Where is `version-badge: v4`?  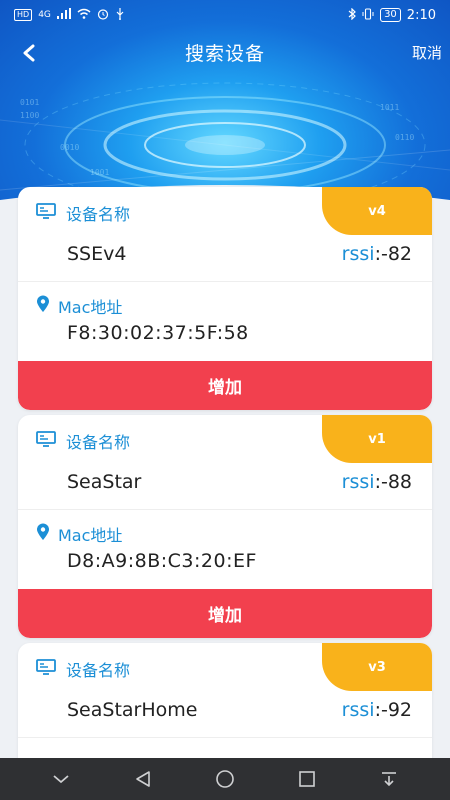
version-badge: v4 is located at coordinates (377, 211).